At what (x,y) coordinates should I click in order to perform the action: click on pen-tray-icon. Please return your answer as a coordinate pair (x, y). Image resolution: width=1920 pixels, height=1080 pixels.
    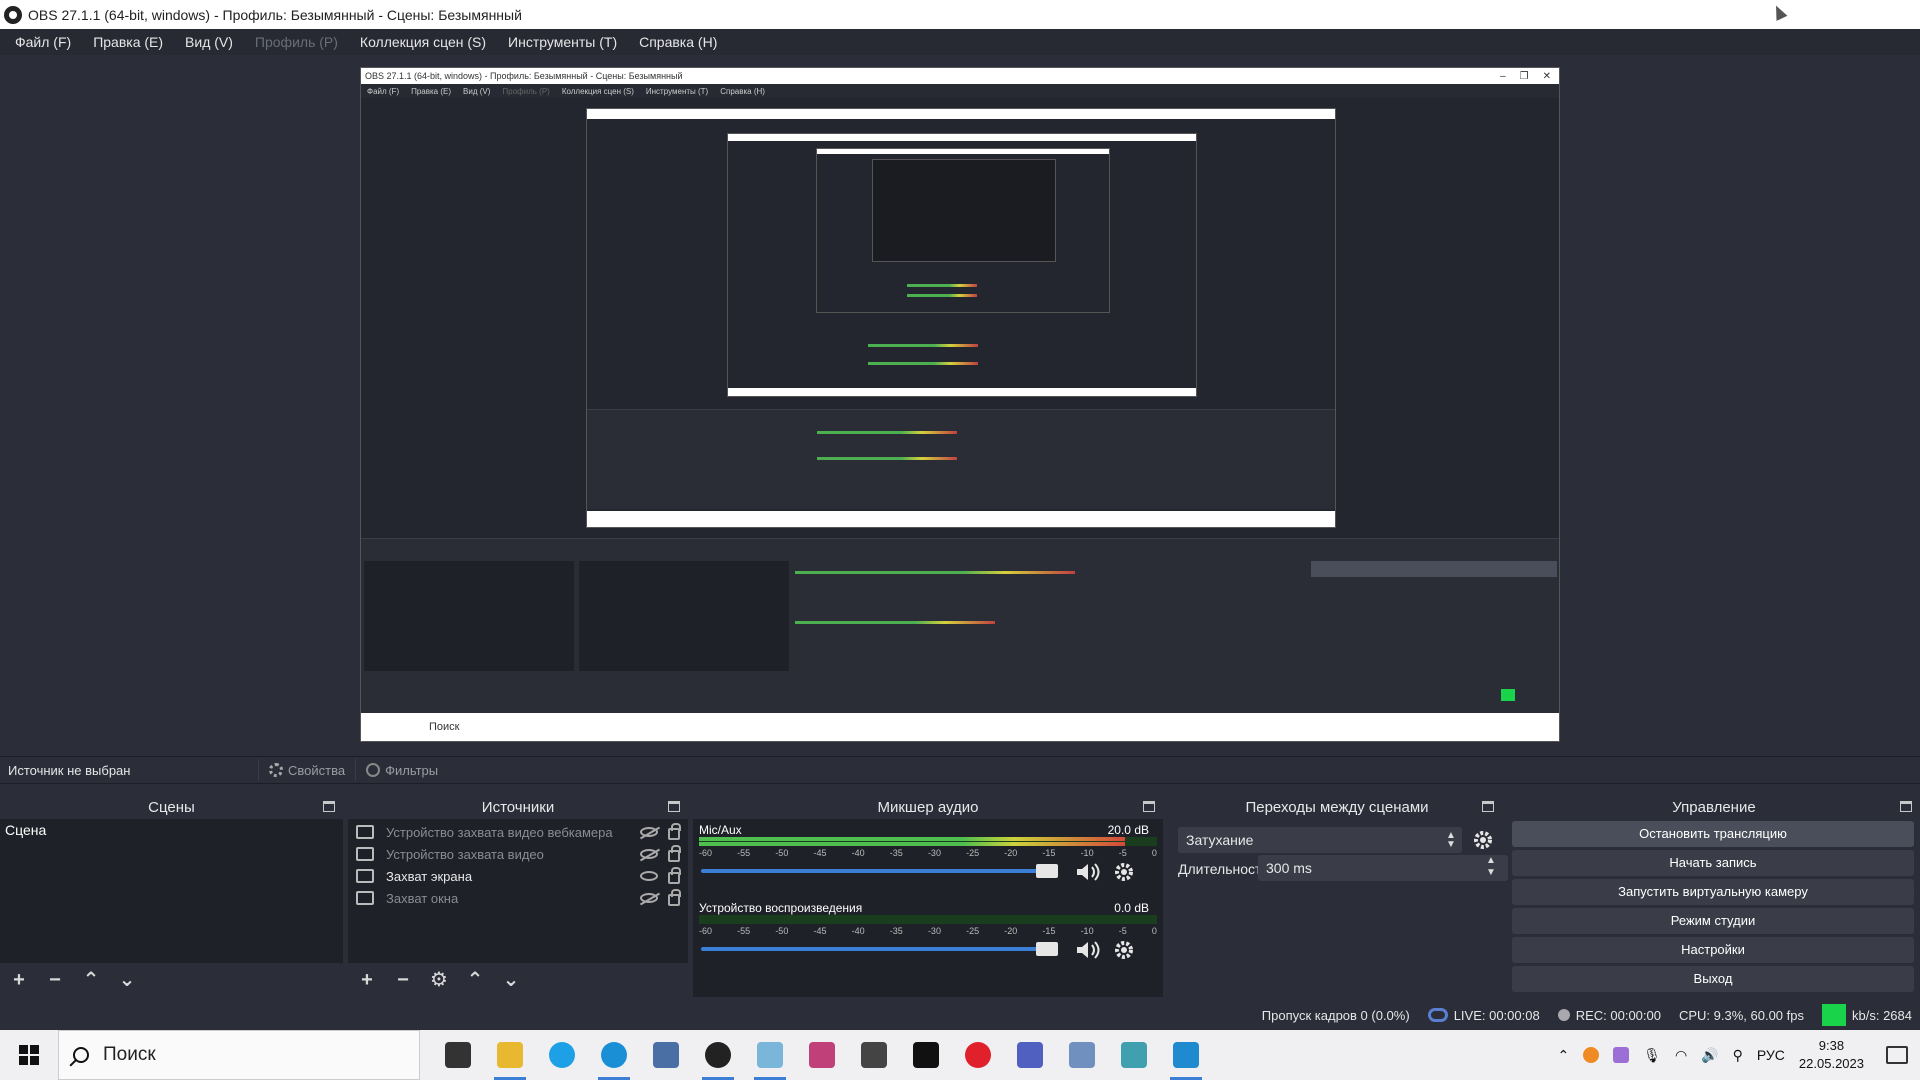
    Looking at the image, I should click on (1621, 1055).